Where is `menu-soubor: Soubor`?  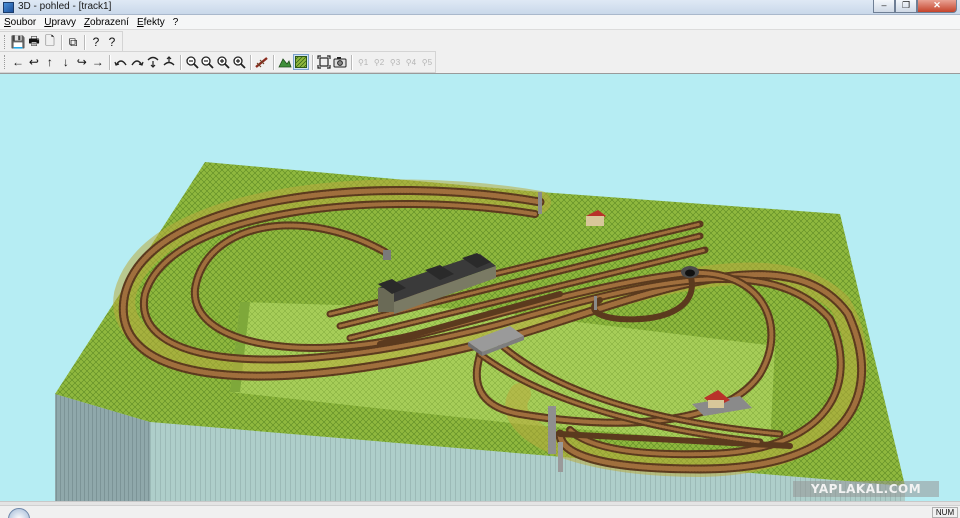
menu-soubor: Soubor is located at coordinates (20, 22).